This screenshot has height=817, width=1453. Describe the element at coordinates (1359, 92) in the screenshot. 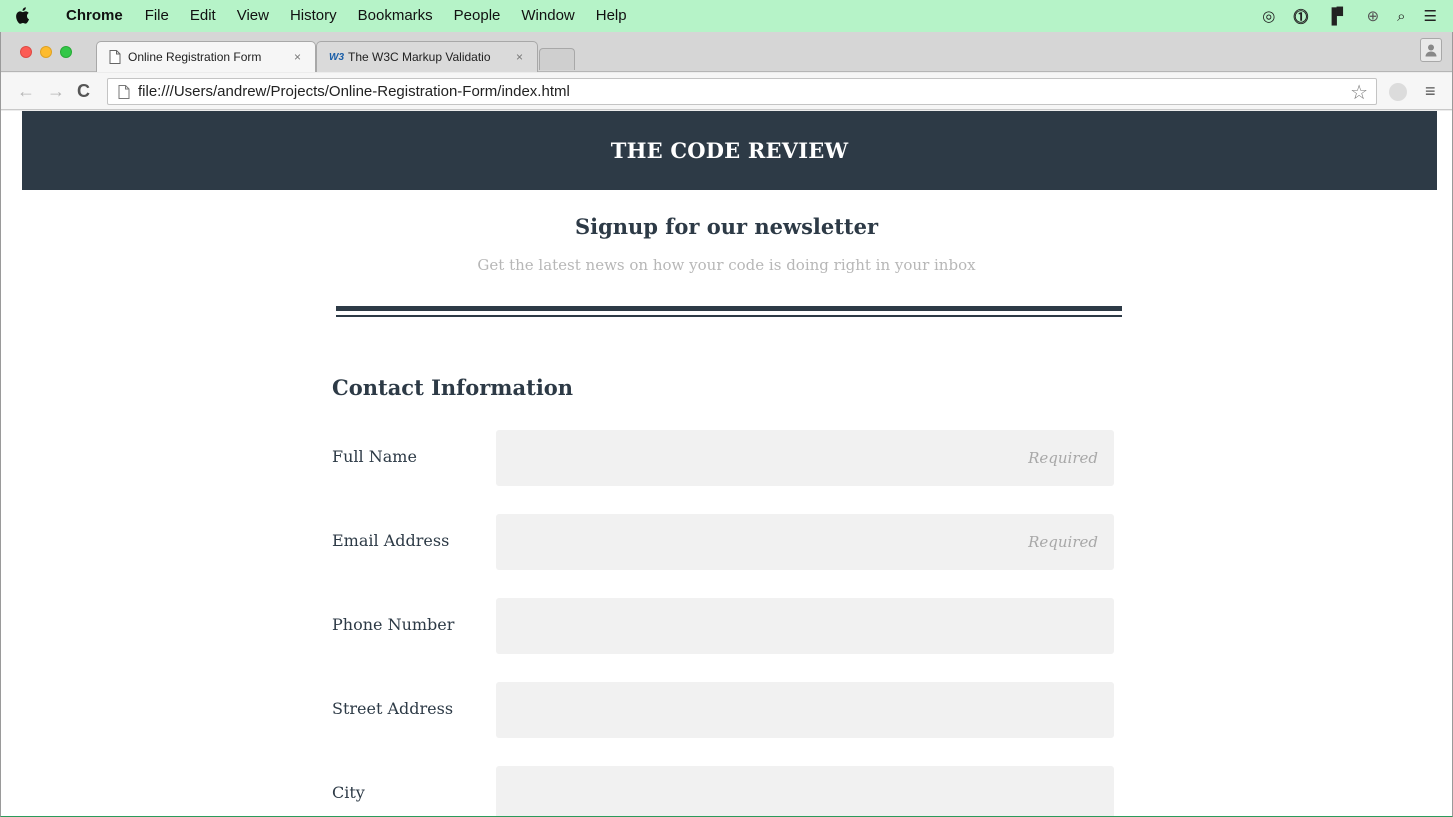

I see `bookmark-star-icon: ☆` at that location.